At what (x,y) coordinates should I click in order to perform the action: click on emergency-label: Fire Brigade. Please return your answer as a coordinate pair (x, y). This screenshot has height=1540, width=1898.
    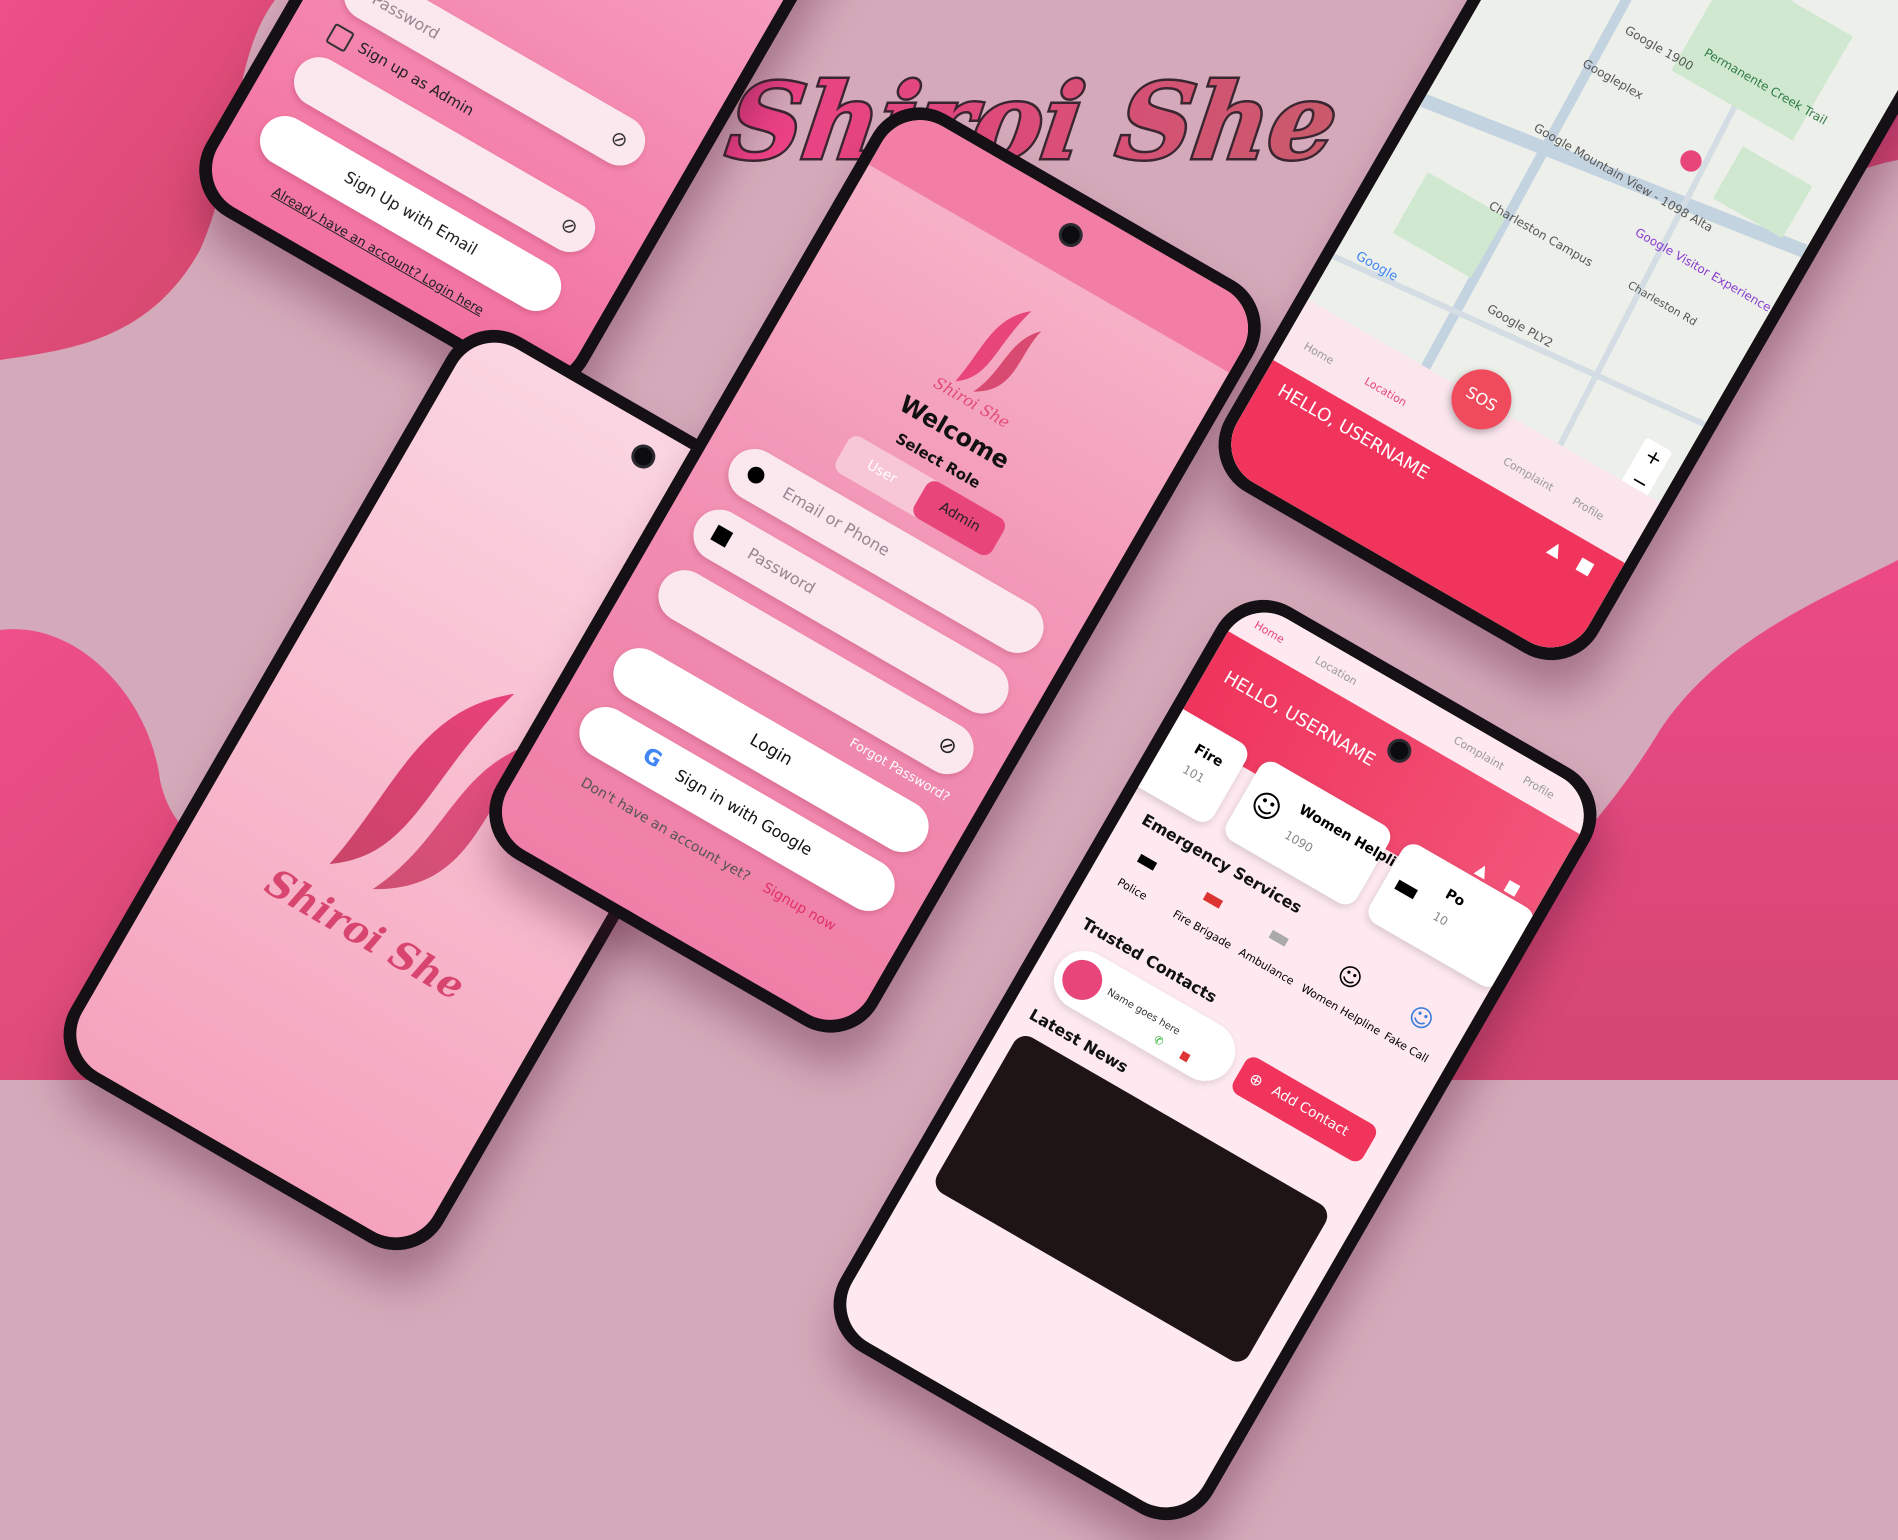
    Looking at the image, I should click on (1202, 929).